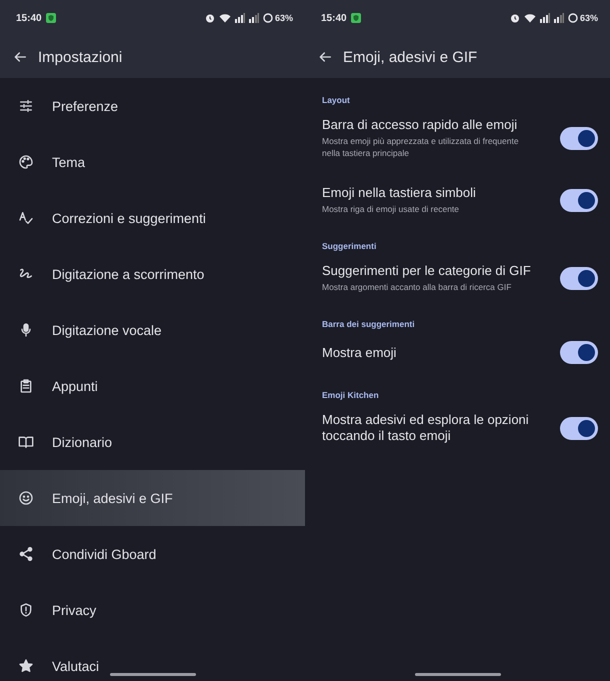 The image size is (610, 681). What do you see at coordinates (152, 386) in the screenshot?
I see `menu-item: Appunti` at bounding box center [152, 386].